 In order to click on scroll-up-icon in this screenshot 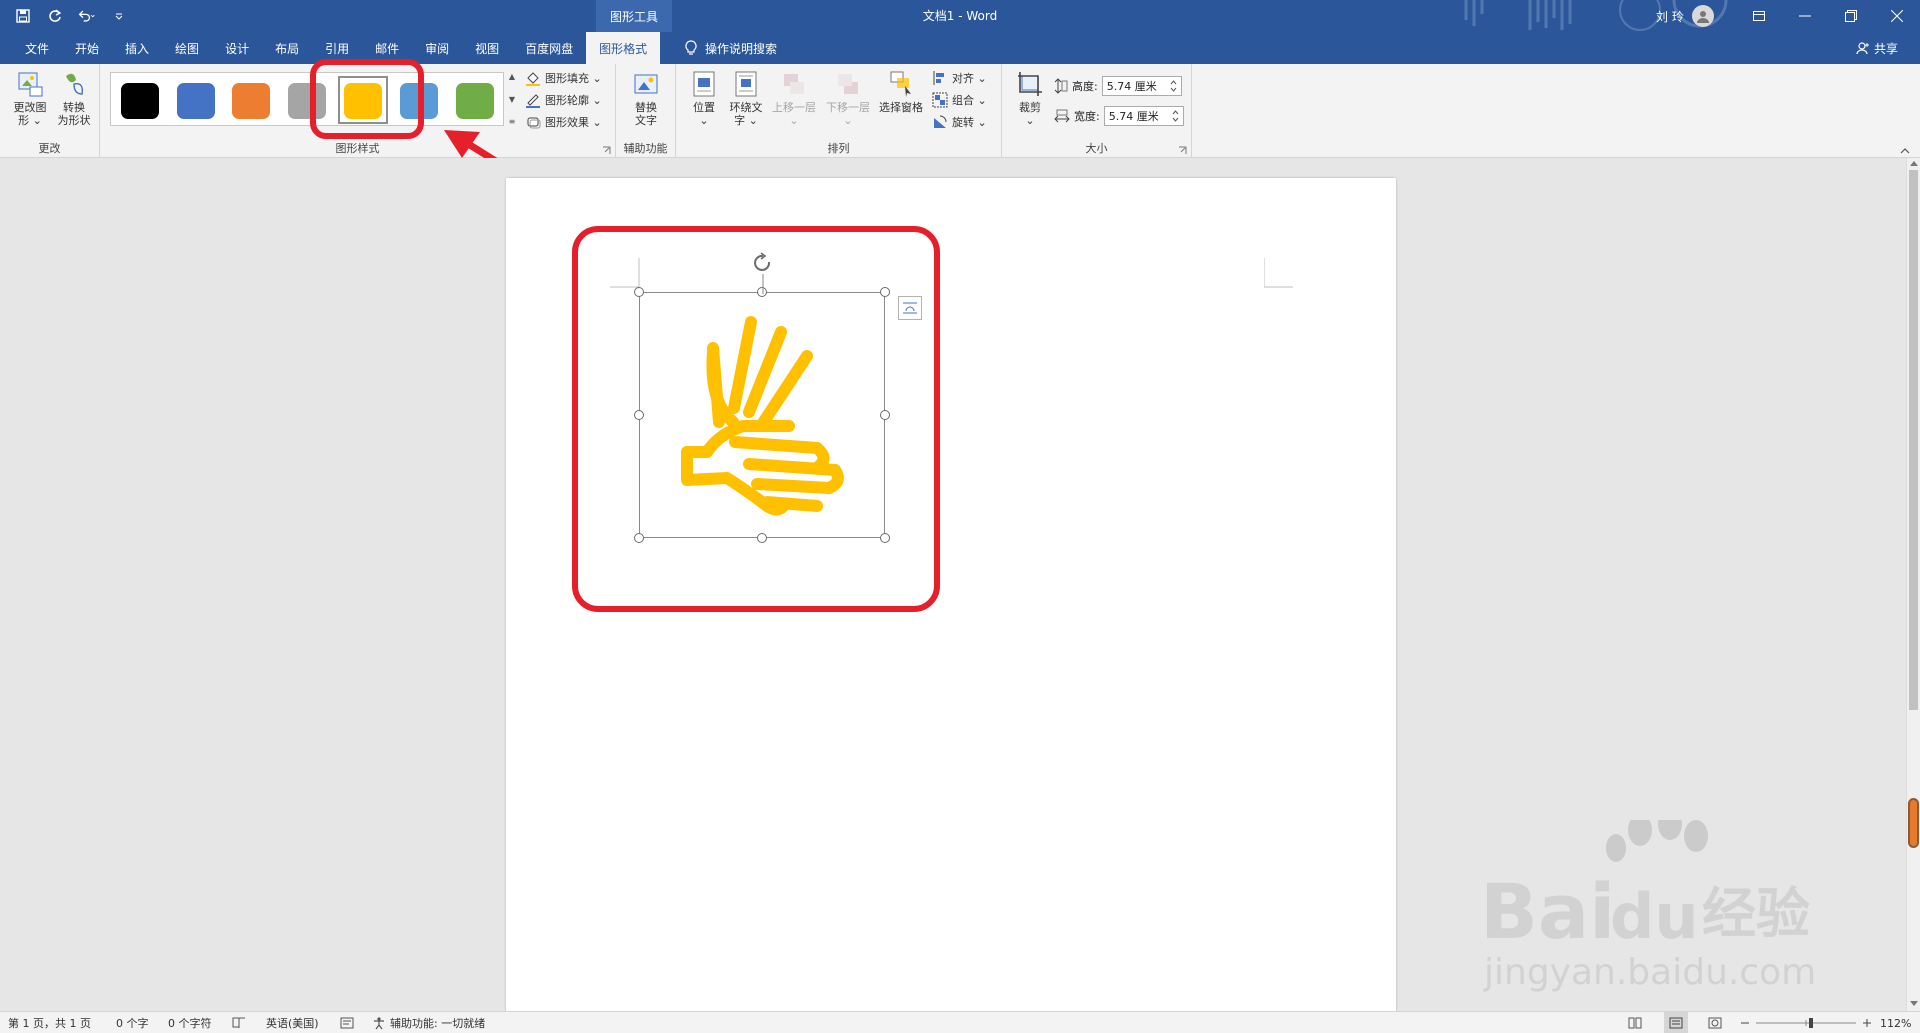, I will do `click(1914, 163)`.